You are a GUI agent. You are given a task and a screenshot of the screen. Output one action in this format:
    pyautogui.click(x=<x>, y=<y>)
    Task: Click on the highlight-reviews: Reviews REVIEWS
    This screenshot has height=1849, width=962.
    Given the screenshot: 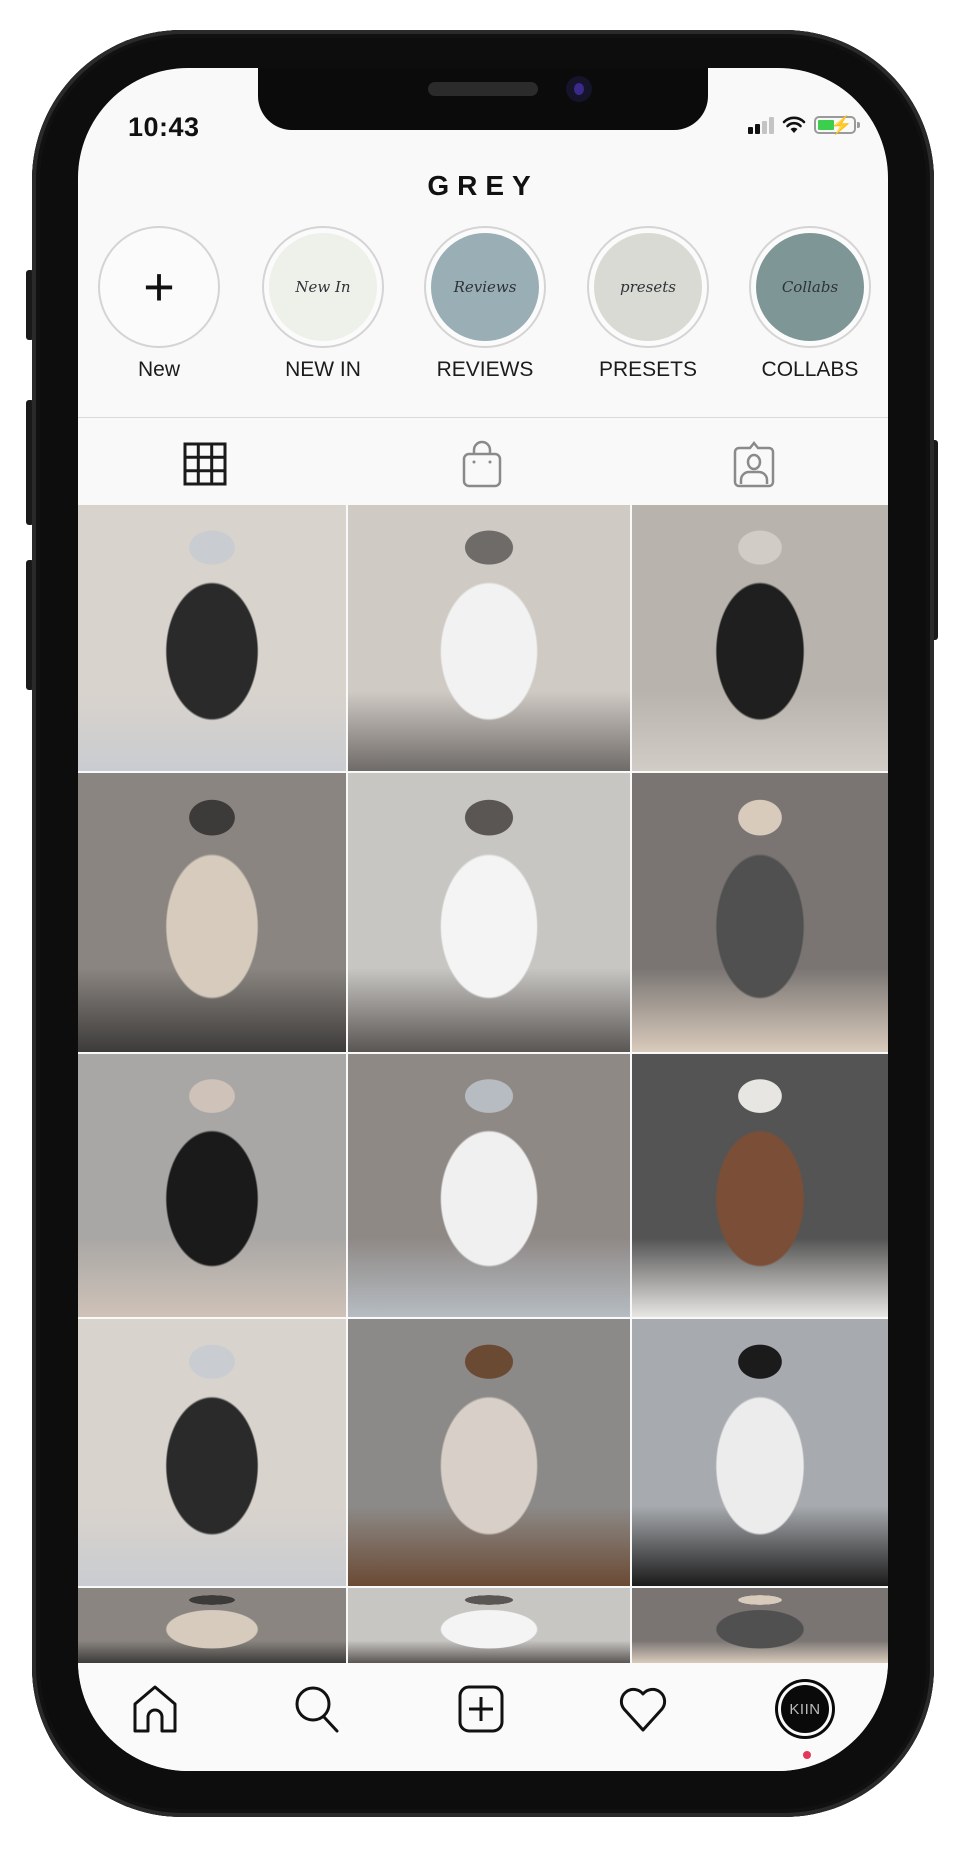 What is the action you would take?
    pyautogui.click(x=485, y=304)
    